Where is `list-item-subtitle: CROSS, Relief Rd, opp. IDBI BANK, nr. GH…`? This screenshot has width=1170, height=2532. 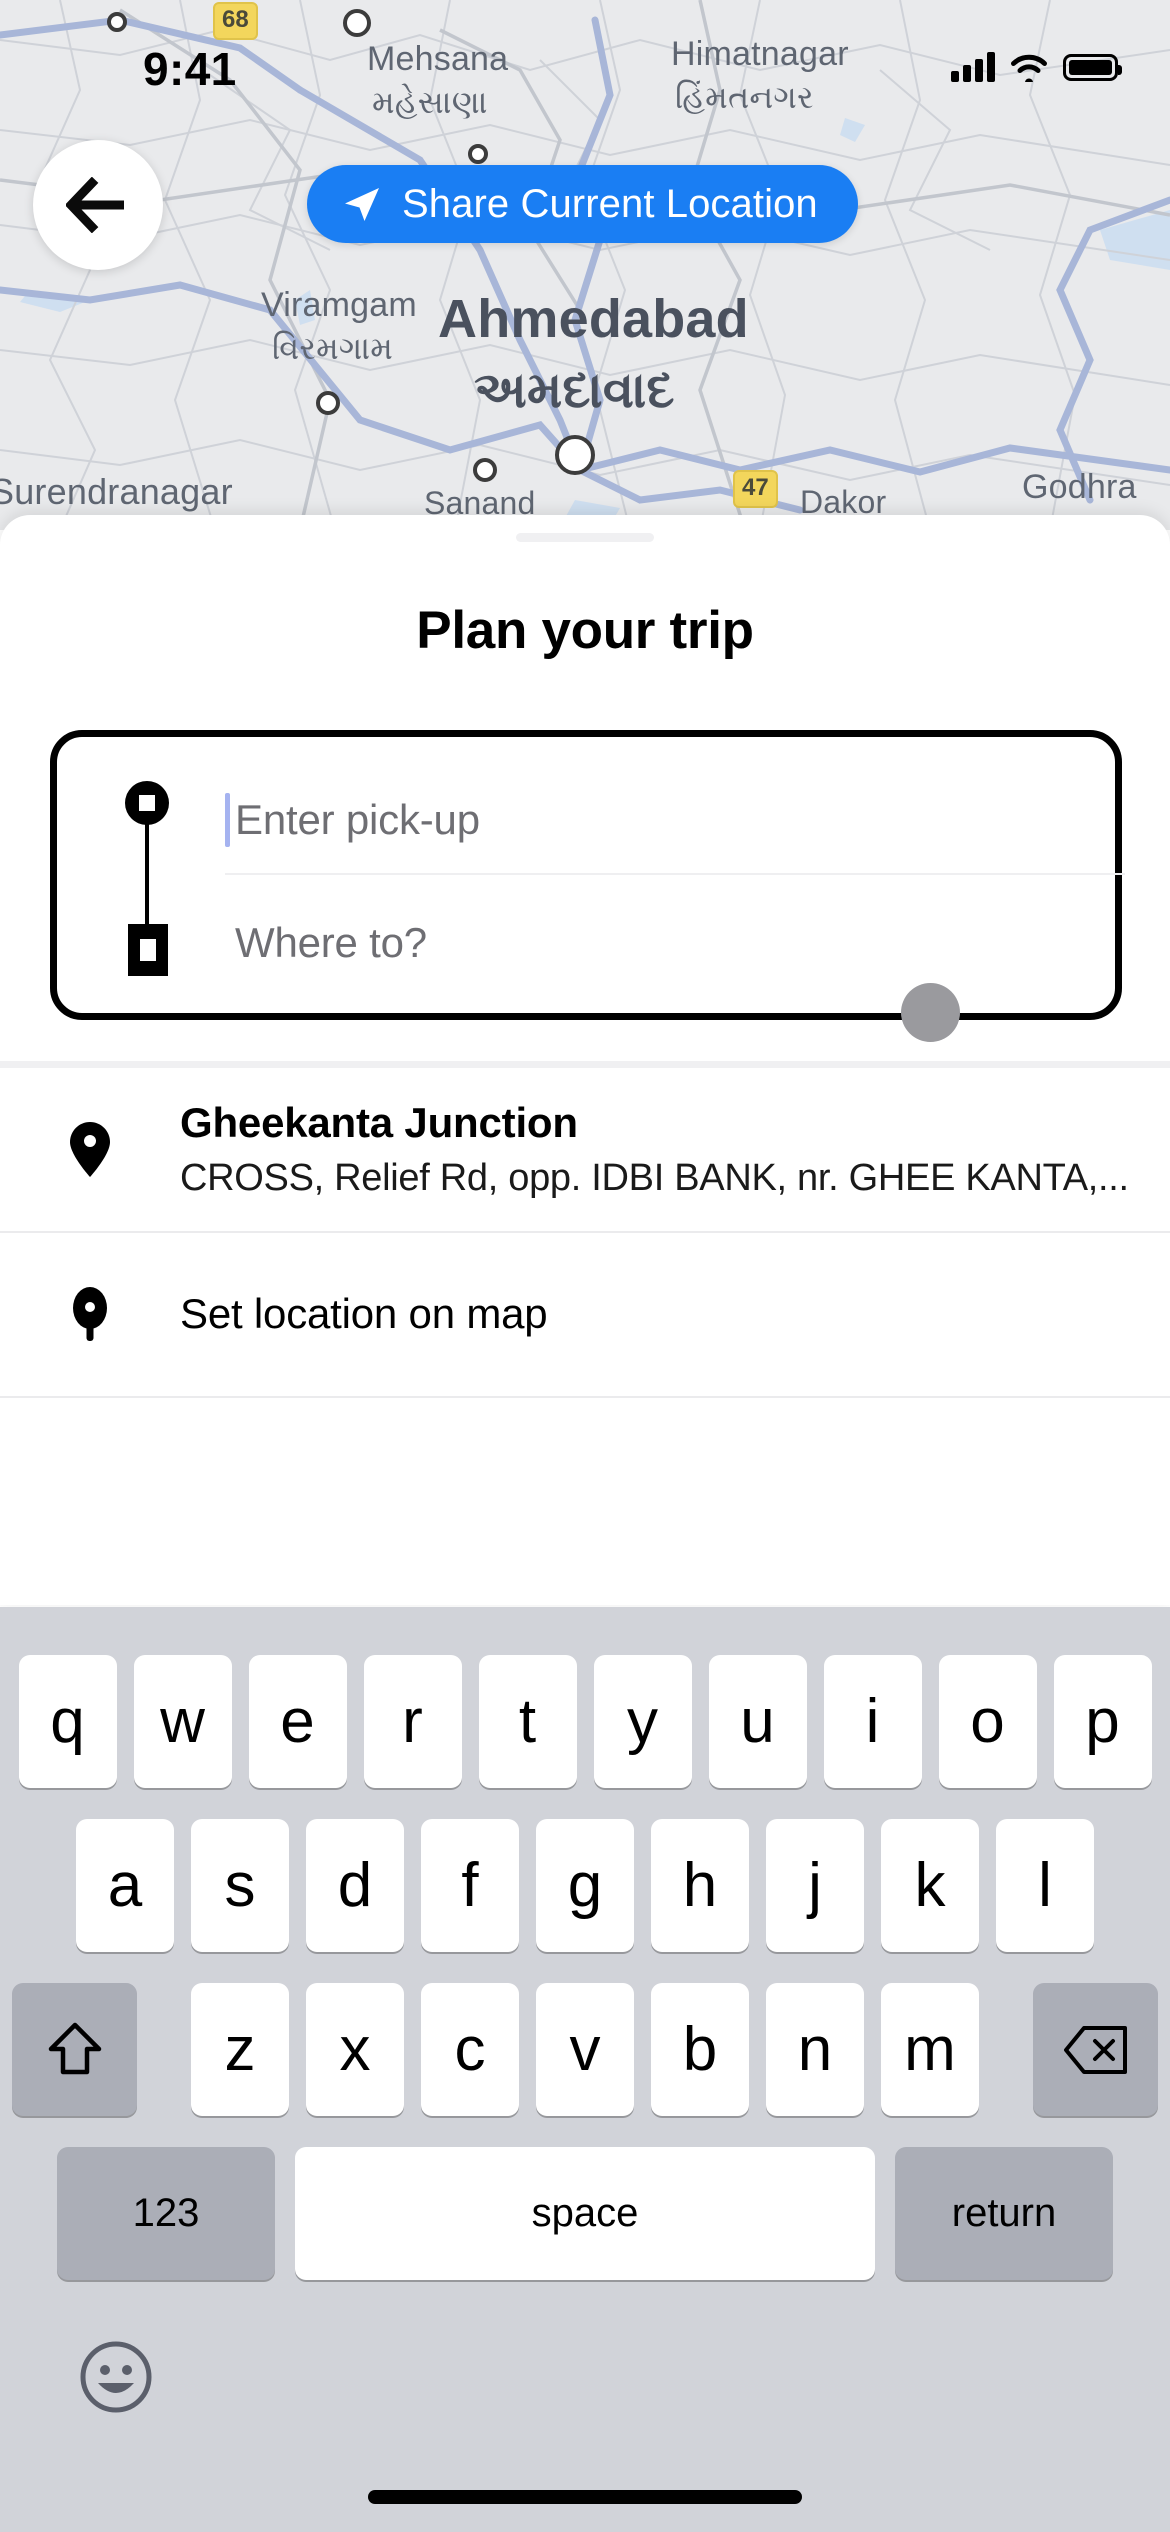
list-item-subtitle: CROSS, Relief Rd, opp. IDBI BANK, nr. GH… is located at coordinates (654, 1178).